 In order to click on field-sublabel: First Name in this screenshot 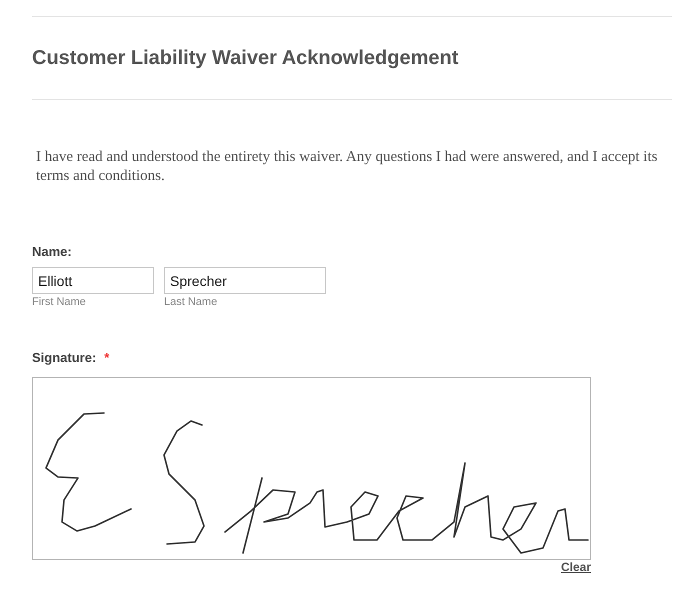, I will do `click(59, 302)`.